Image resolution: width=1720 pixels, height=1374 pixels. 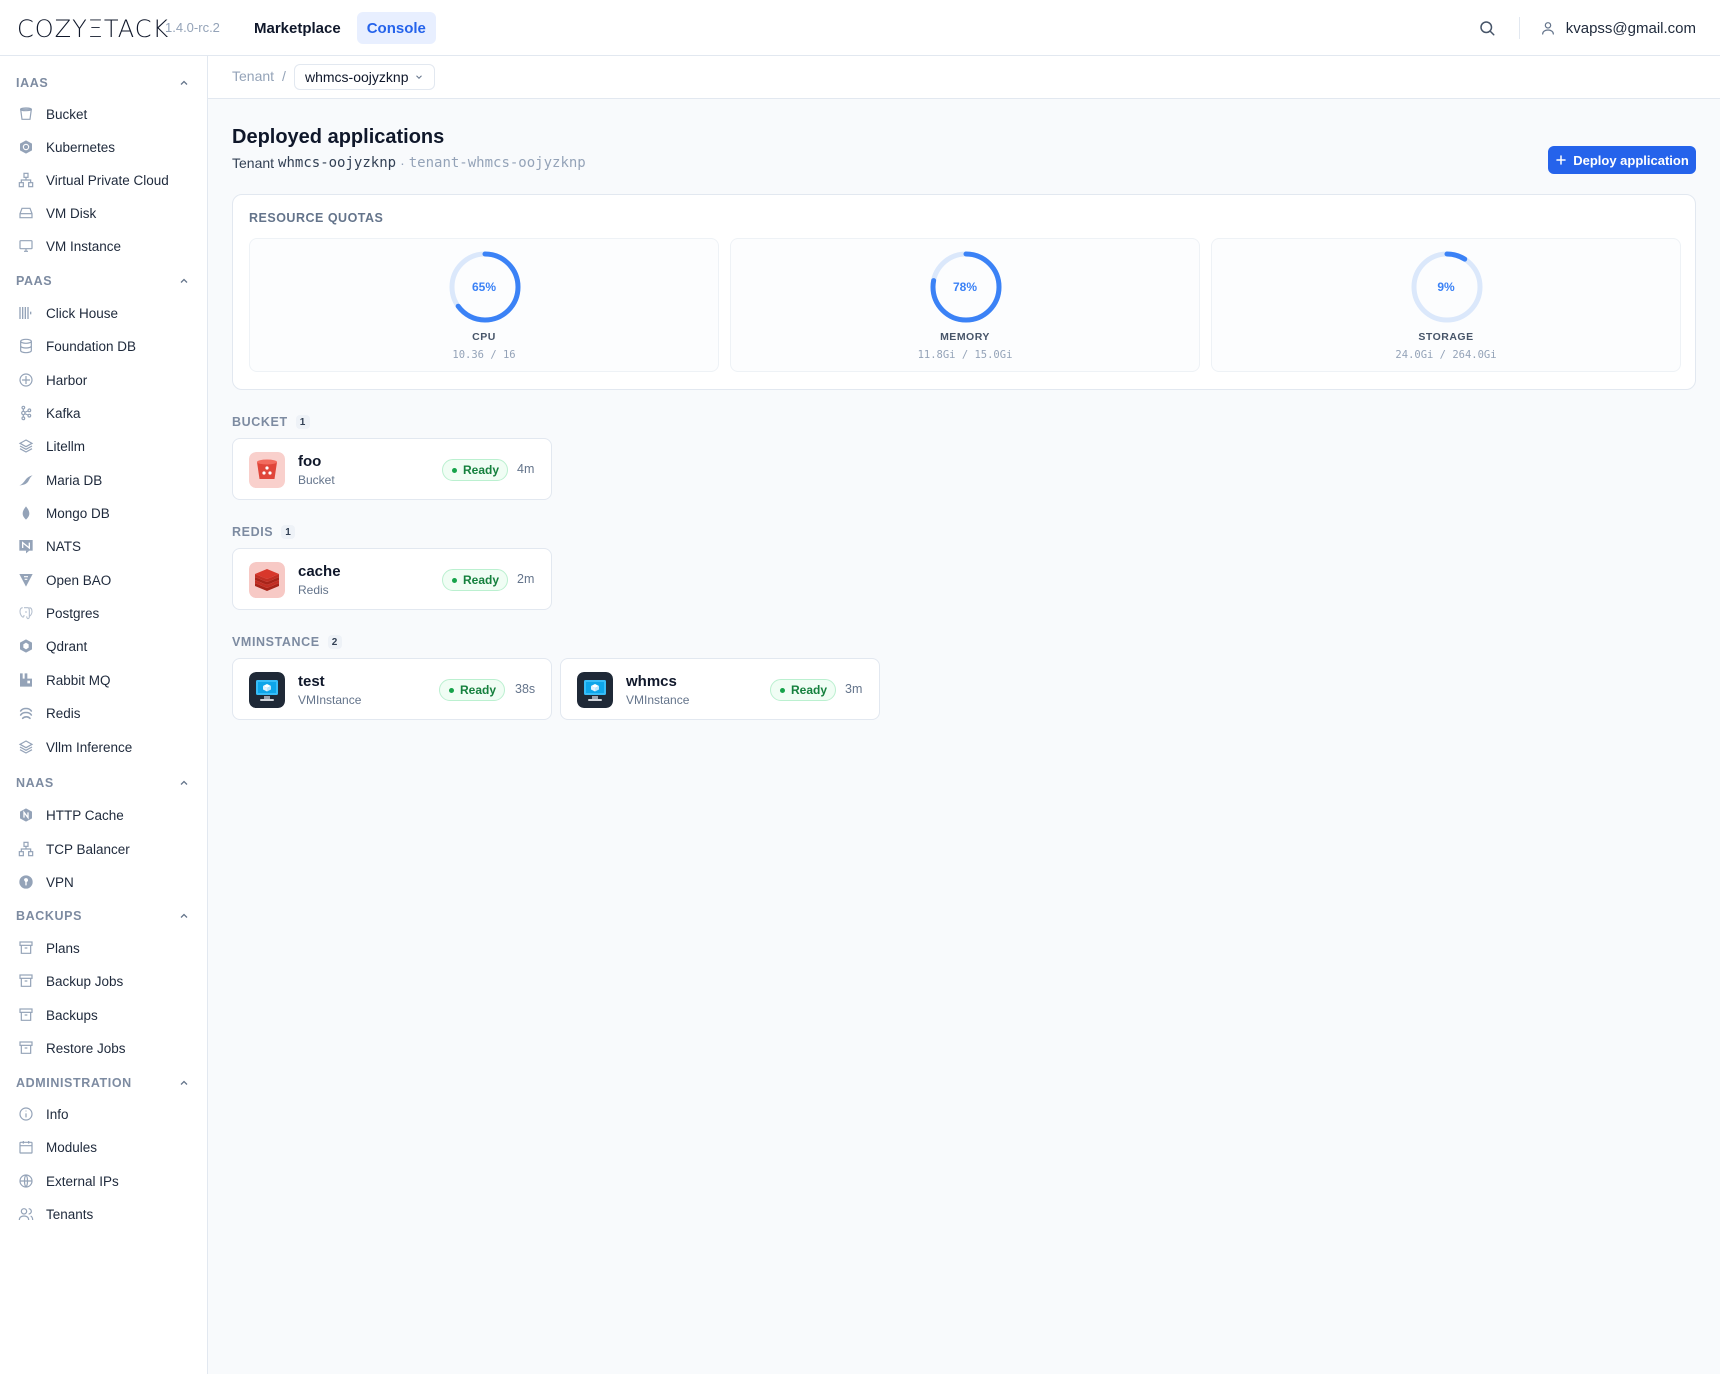 I want to click on sidebar-item-open-bao: Open BAO, so click(x=108, y=580).